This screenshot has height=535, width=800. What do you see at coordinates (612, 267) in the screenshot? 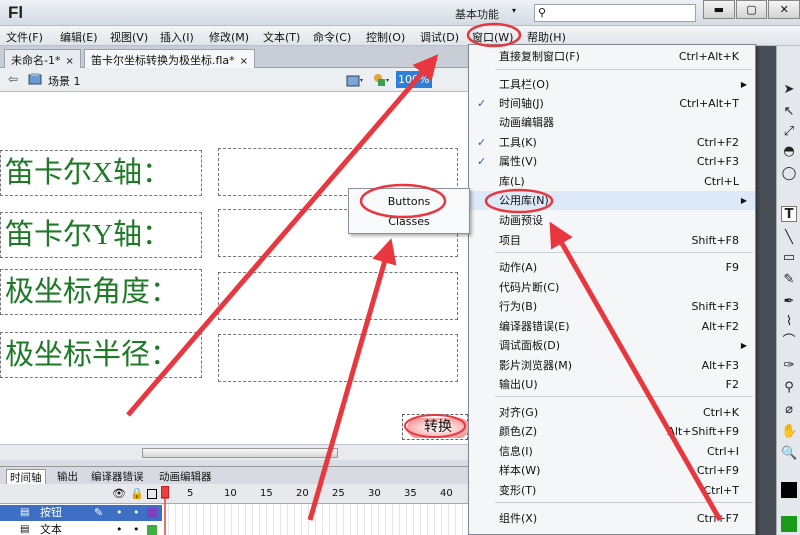
I see `menuitem-actions: 动作(A) F9` at bounding box center [612, 267].